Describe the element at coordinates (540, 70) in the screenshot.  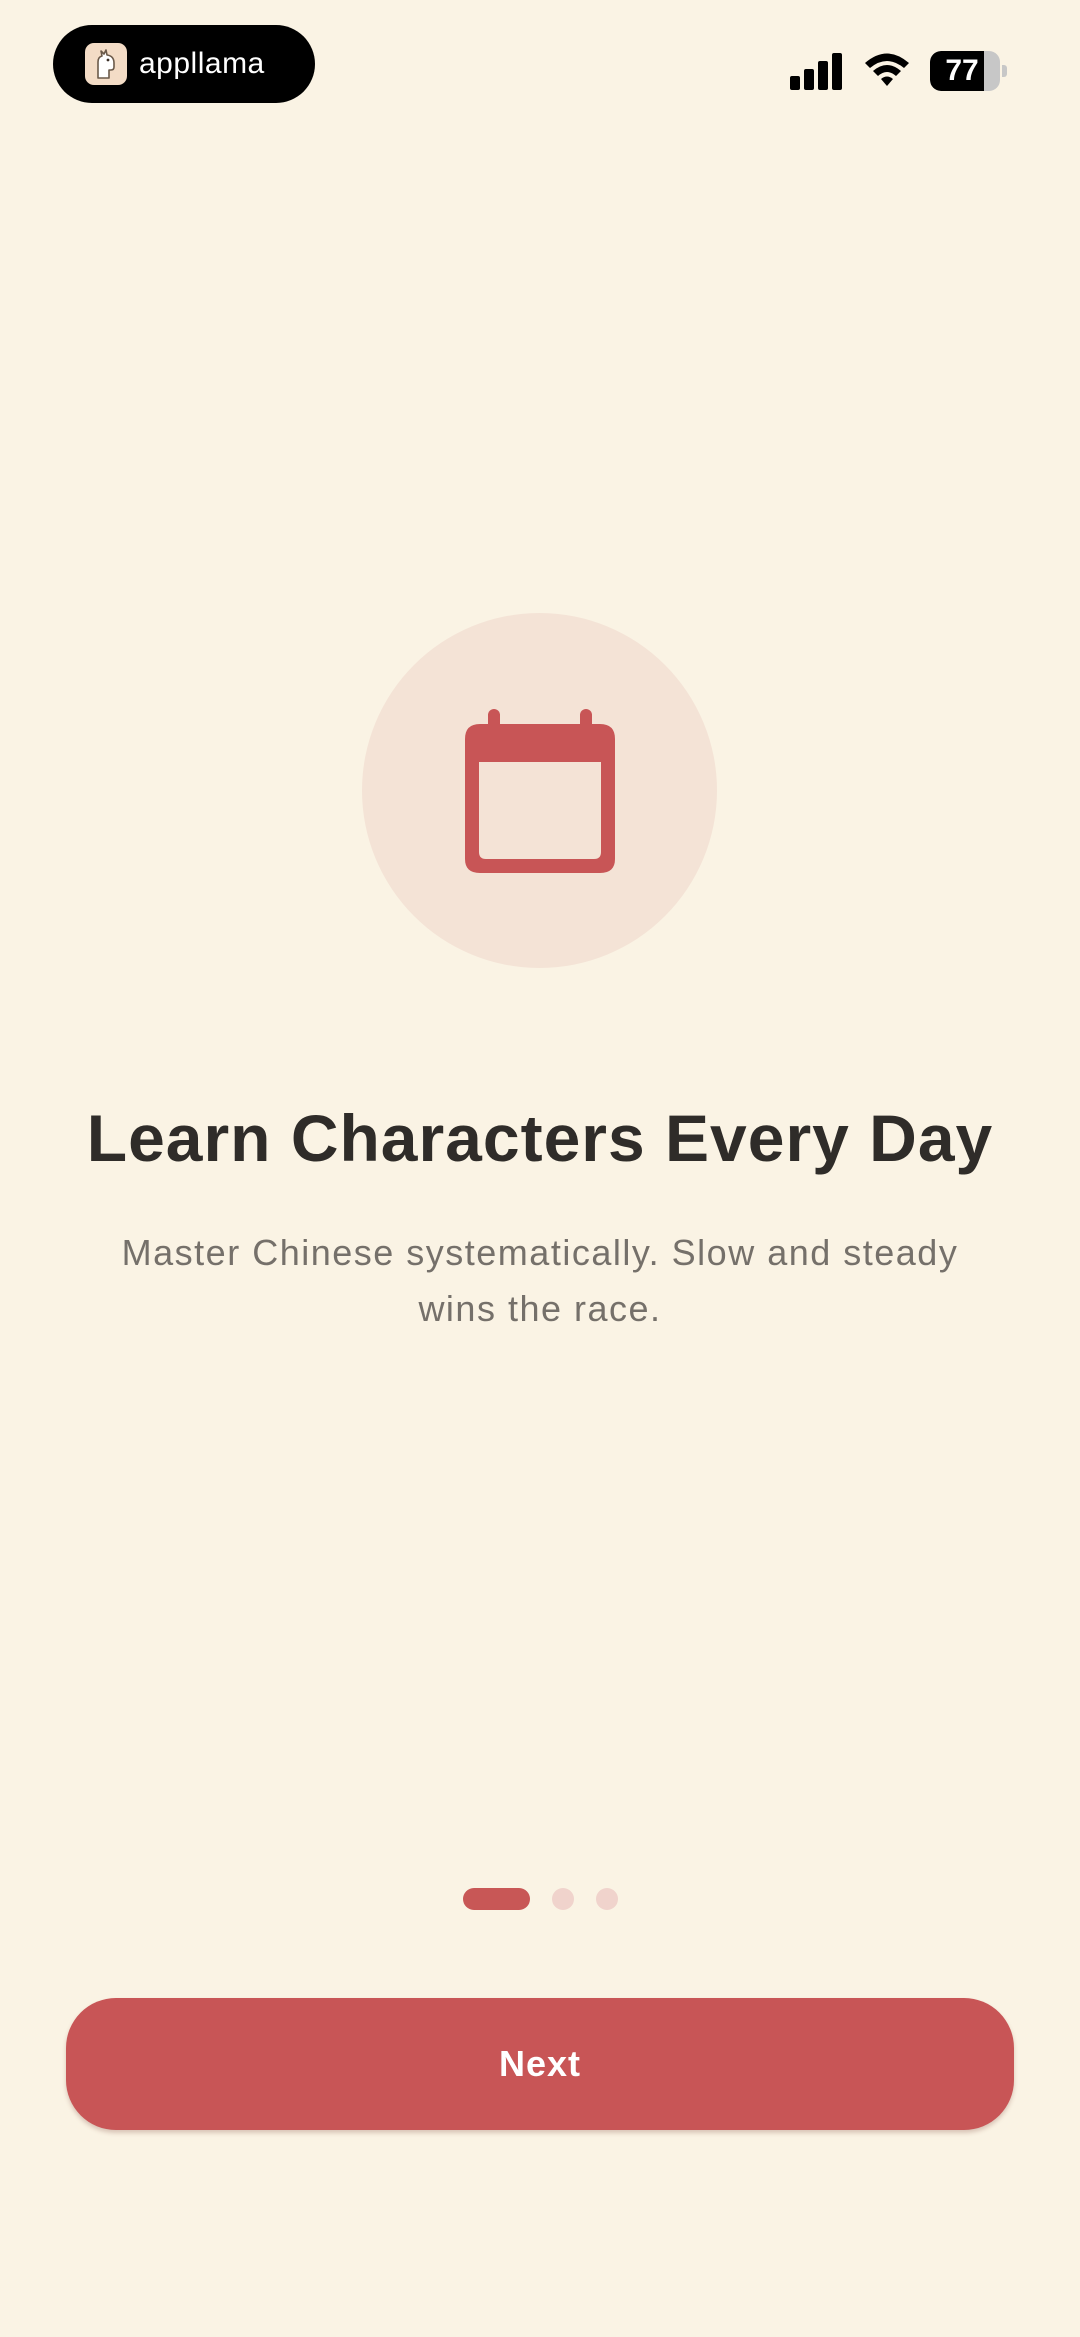
I see `status-bar: appllama 77` at that location.